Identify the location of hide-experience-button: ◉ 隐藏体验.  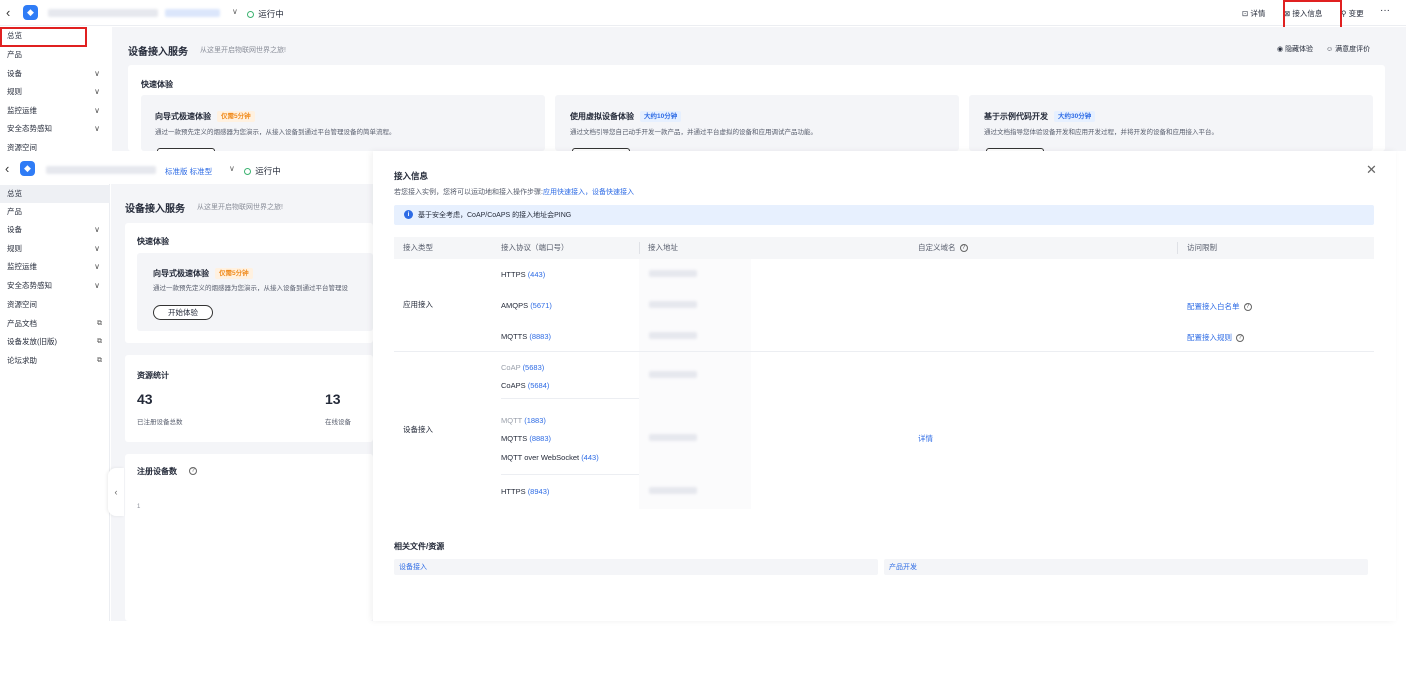
(1295, 49).